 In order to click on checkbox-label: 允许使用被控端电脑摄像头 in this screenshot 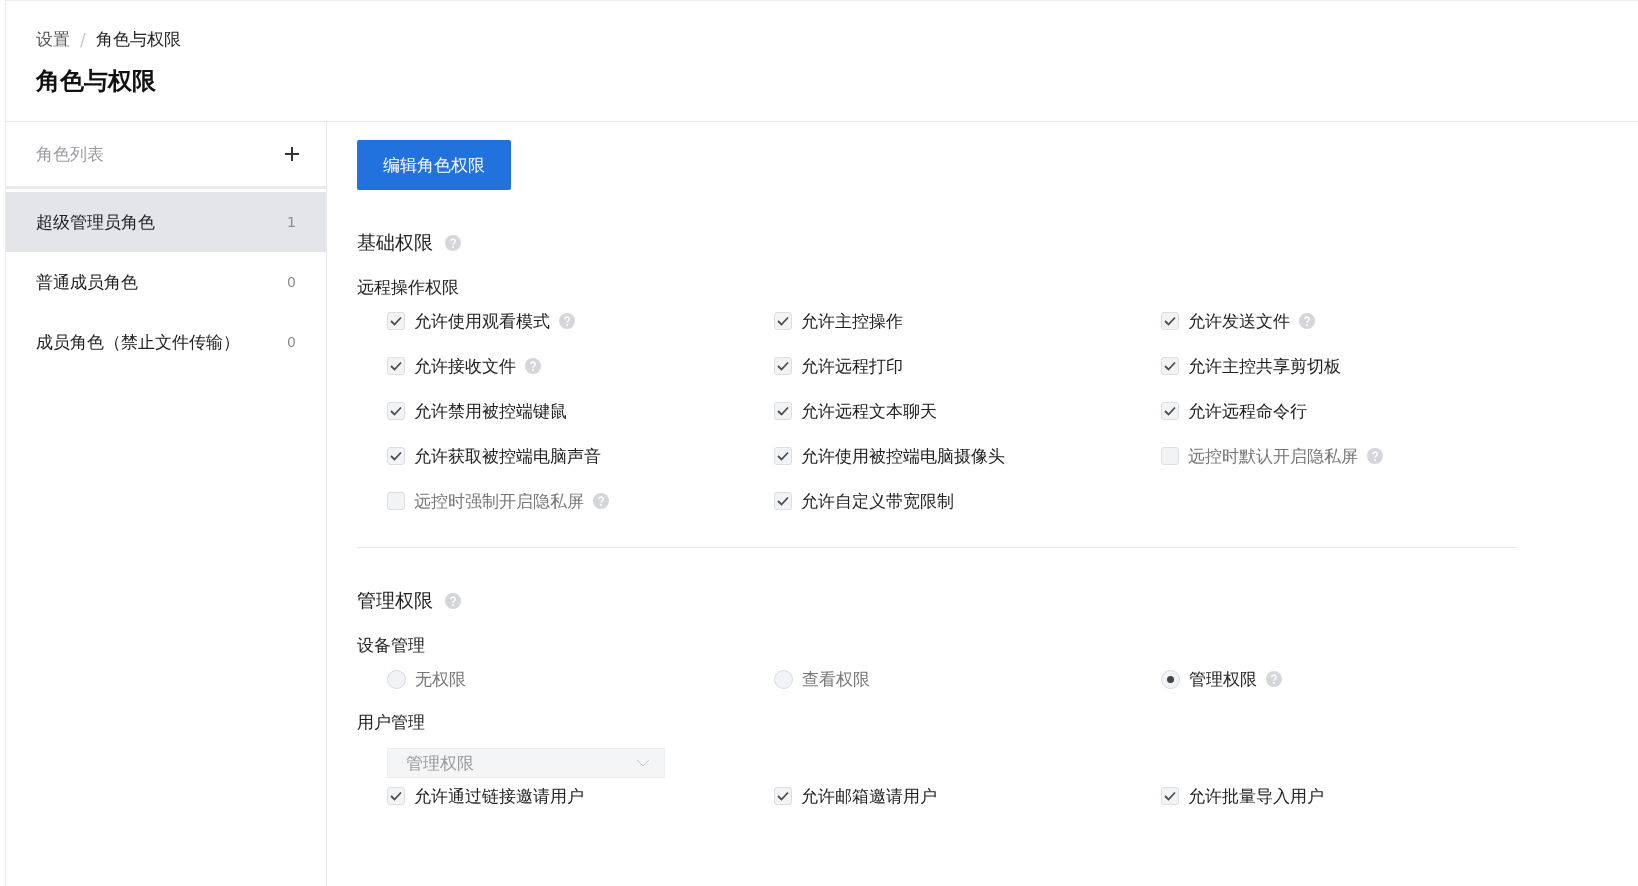, I will do `click(903, 456)`.